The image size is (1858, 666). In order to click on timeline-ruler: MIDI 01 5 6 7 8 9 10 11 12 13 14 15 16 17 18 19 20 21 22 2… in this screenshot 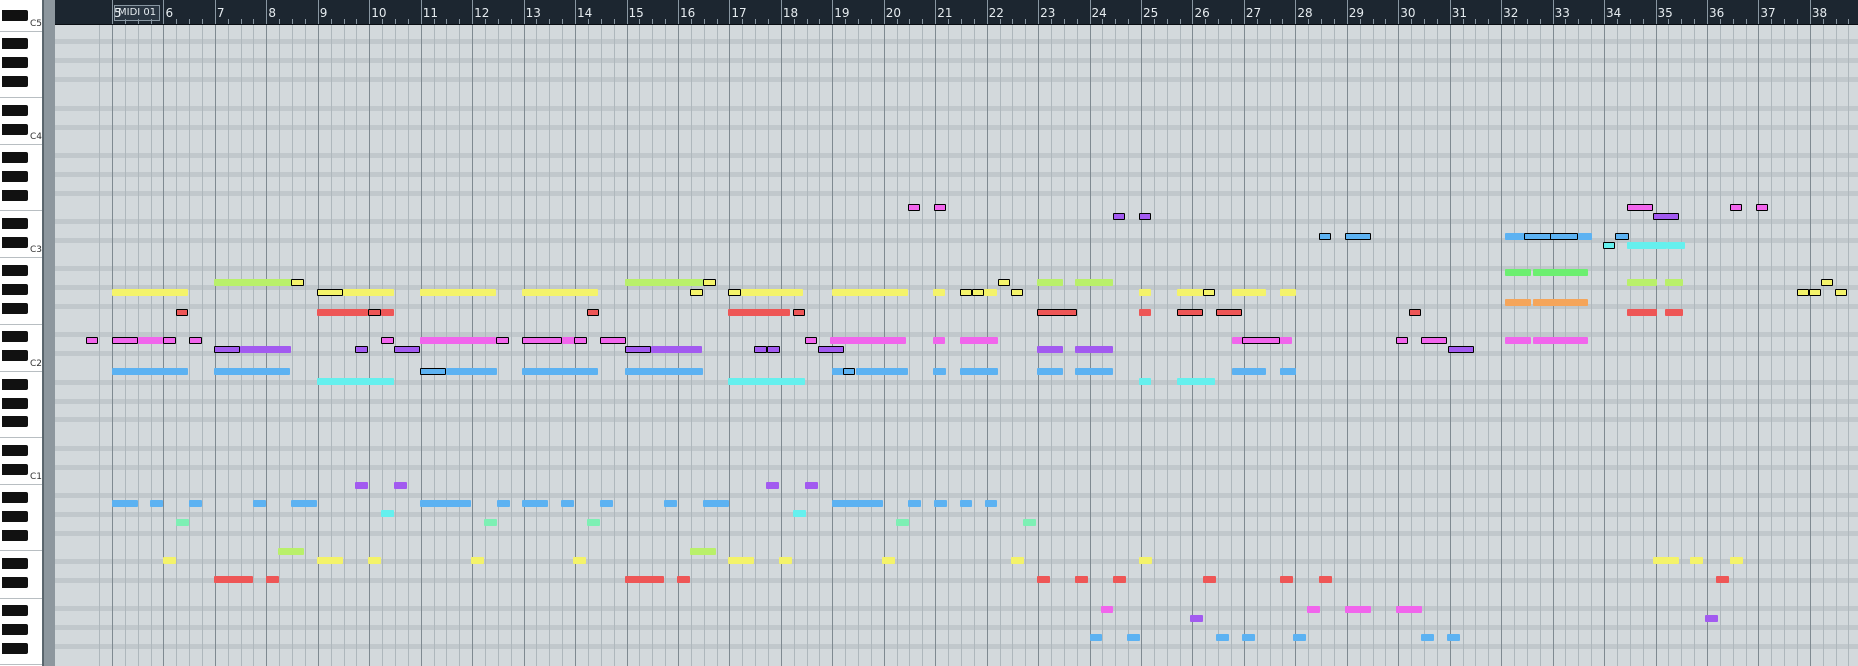, I will do `click(956, 12)`.